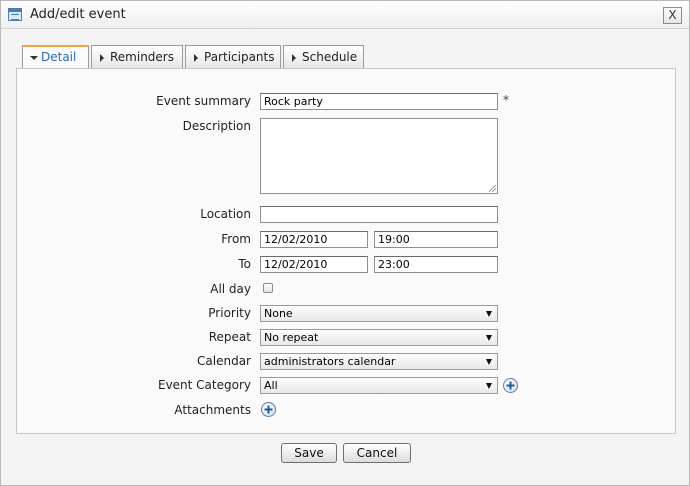 This screenshot has height=486, width=690. Describe the element at coordinates (34, 58) in the screenshot. I see `chevron-down-icon` at that location.